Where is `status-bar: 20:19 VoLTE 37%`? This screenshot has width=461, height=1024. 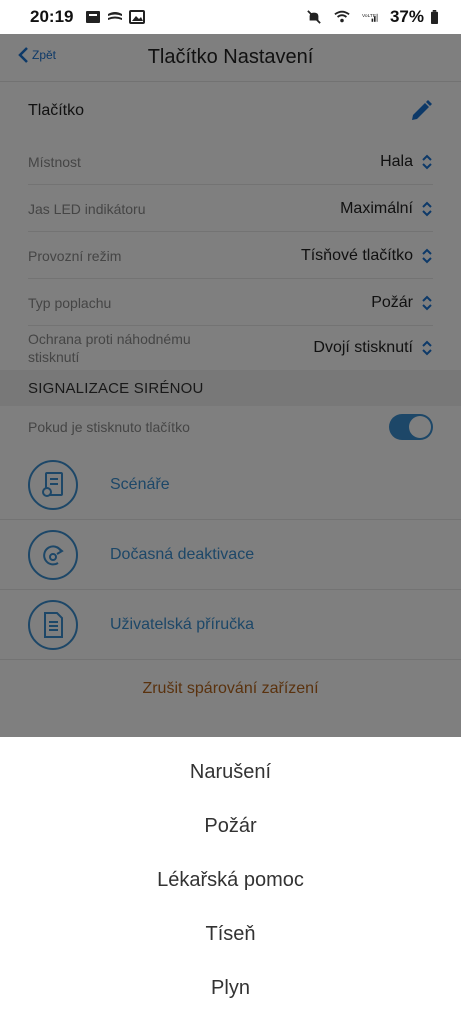 status-bar: 20:19 VoLTE 37% is located at coordinates (230, 17).